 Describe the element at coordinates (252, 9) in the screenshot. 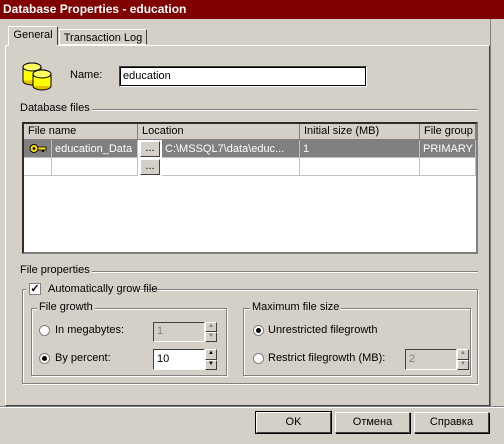

I see `title-bar: Database Properties - education` at that location.